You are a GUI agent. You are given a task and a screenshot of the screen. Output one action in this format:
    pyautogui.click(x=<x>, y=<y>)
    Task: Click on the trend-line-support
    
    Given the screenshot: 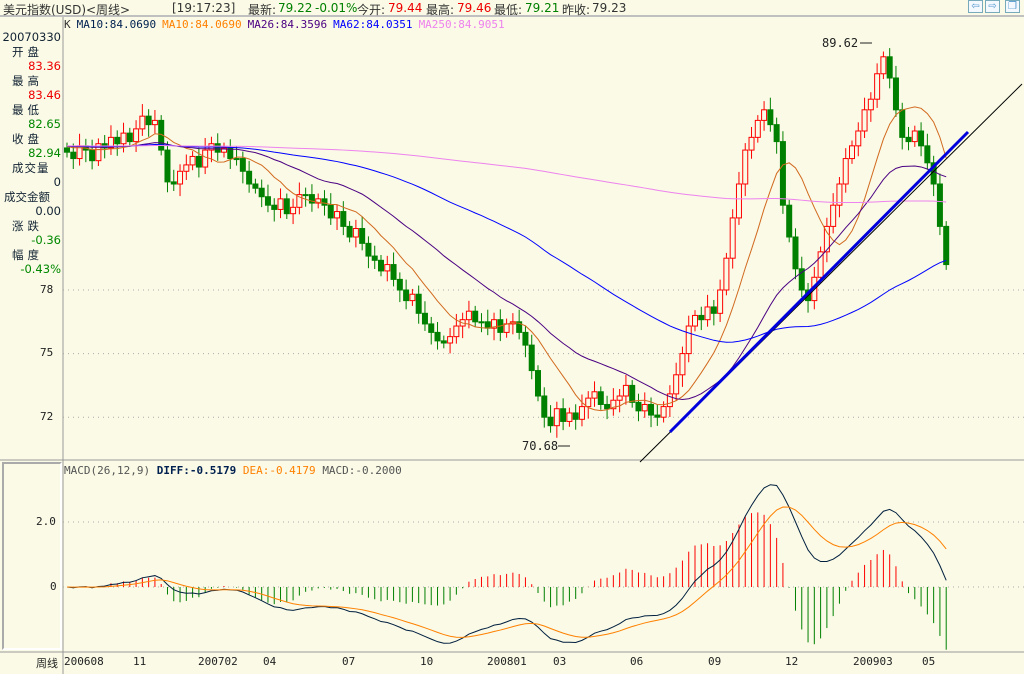 What is the action you would take?
    pyautogui.click(x=819, y=282)
    